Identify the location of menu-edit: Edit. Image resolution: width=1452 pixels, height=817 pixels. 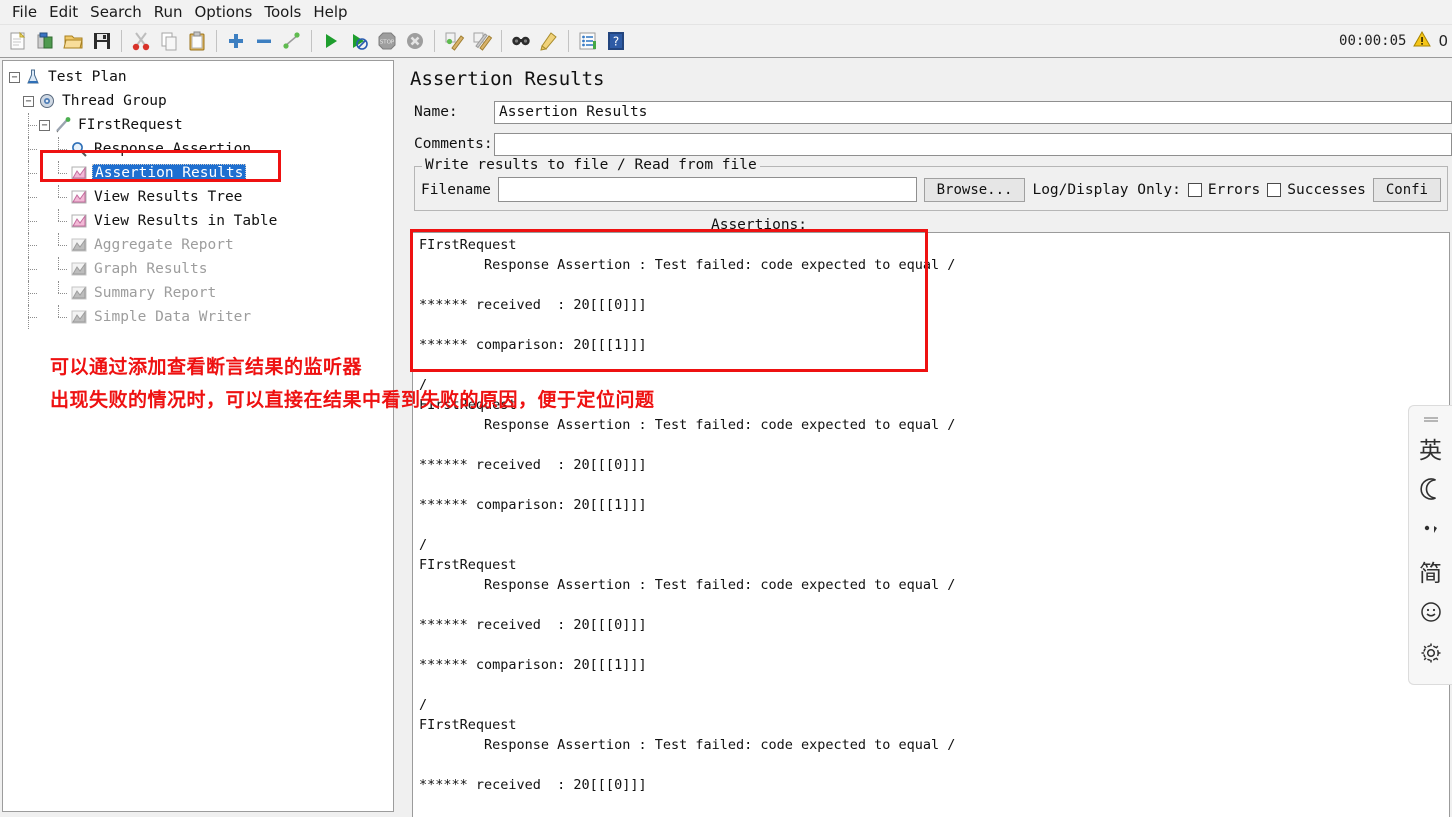
(63, 12).